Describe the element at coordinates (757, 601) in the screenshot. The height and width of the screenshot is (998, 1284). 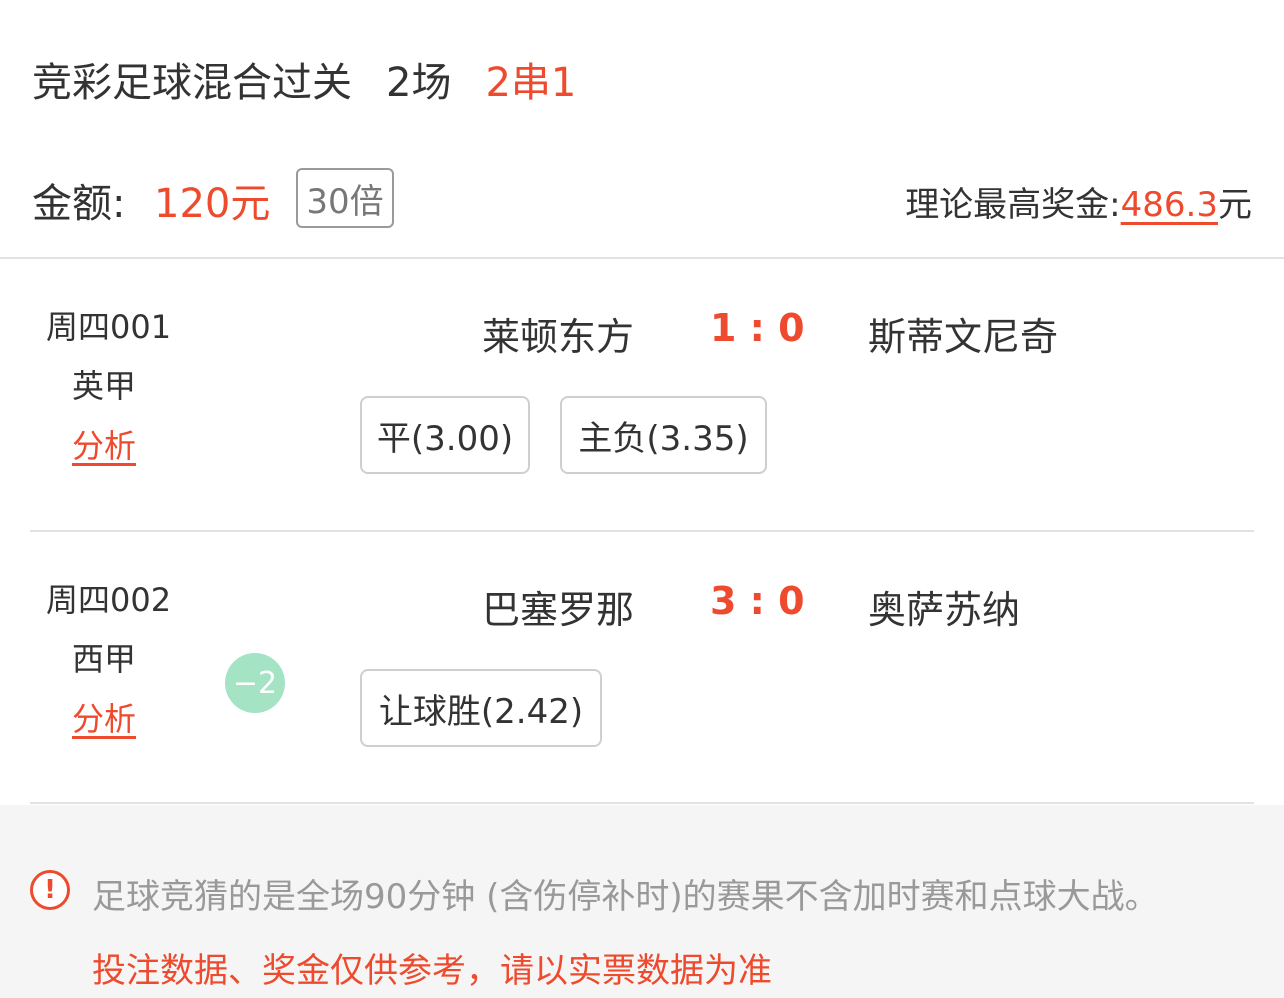
I see `match-score: 3 : 0` at that location.